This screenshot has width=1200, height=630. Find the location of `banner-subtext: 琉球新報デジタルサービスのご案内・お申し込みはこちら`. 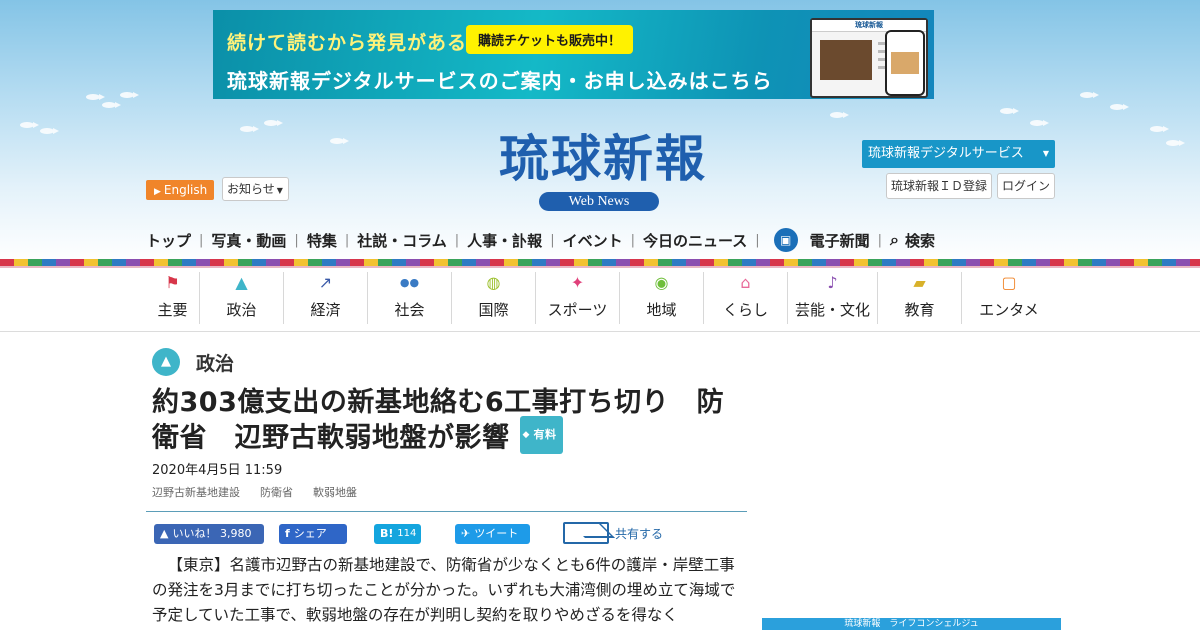

banner-subtext: 琉球新報デジタルサービスのご案内・お申し込みはこちら is located at coordinates (500, 81).